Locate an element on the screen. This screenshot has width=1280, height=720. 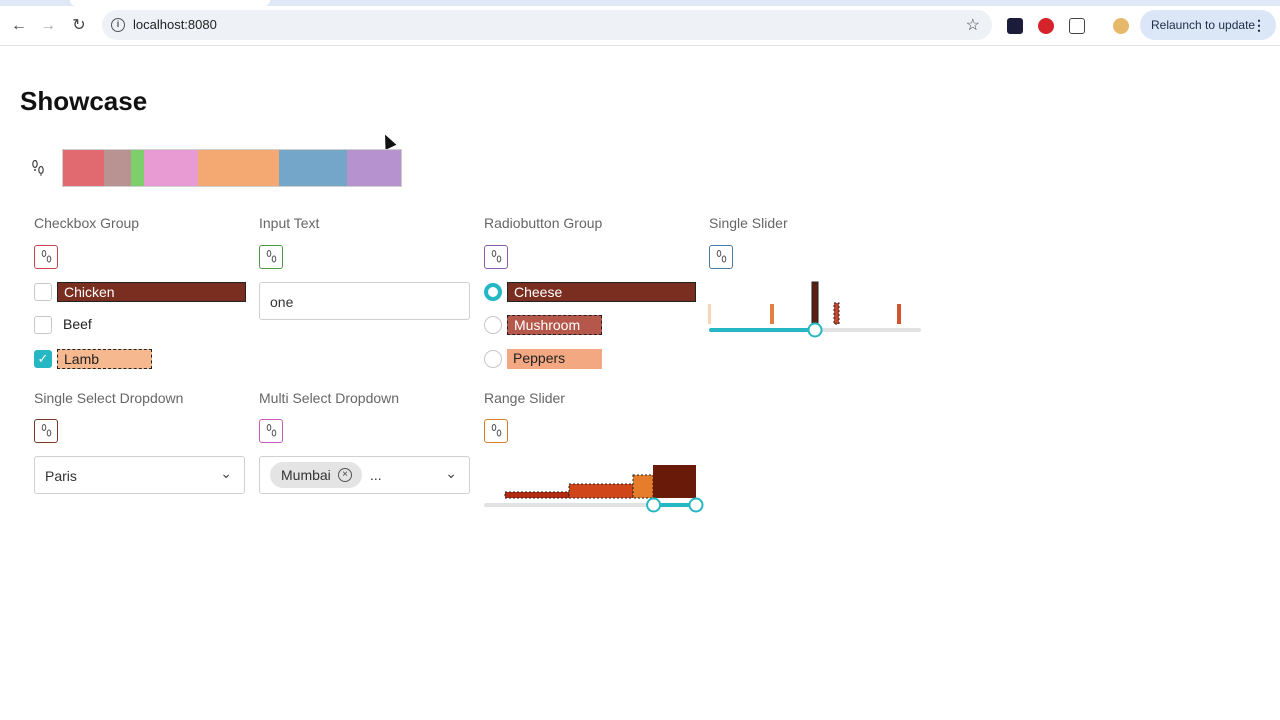
checkbox-chicken is located at coordinates (43, 292).